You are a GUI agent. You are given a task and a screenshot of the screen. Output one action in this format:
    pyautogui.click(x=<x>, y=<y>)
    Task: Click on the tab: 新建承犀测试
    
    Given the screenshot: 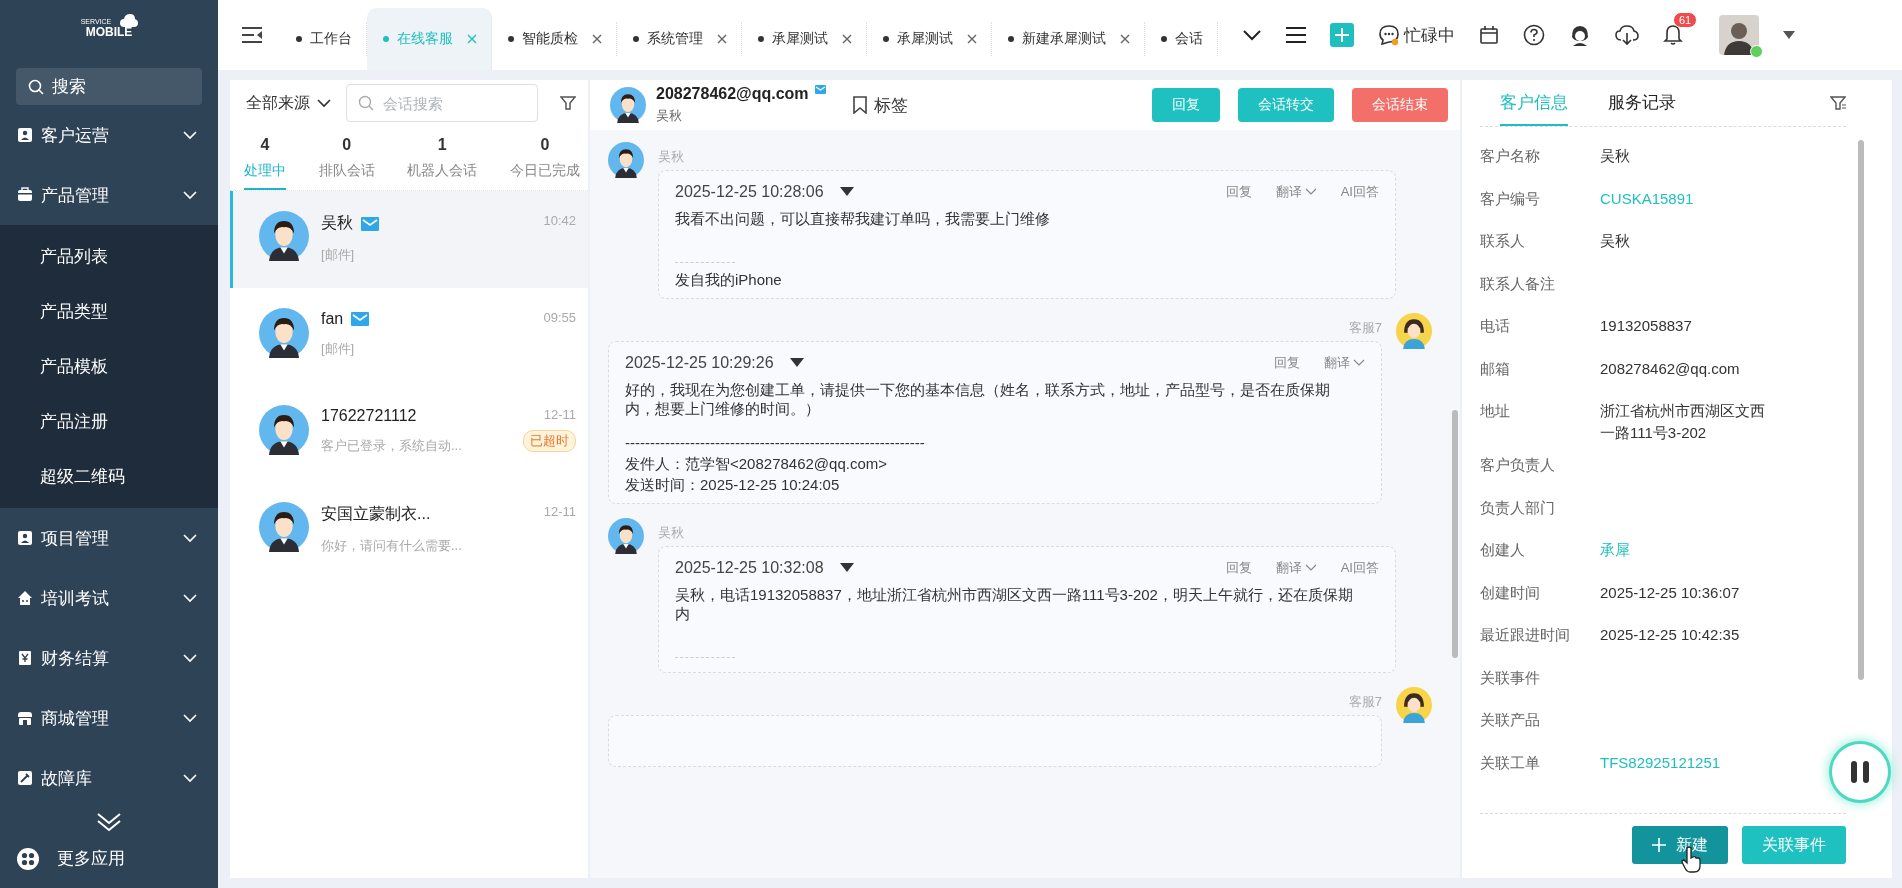 What is the action you would take?
    pyautogui.click(x=1068, y=39)
    